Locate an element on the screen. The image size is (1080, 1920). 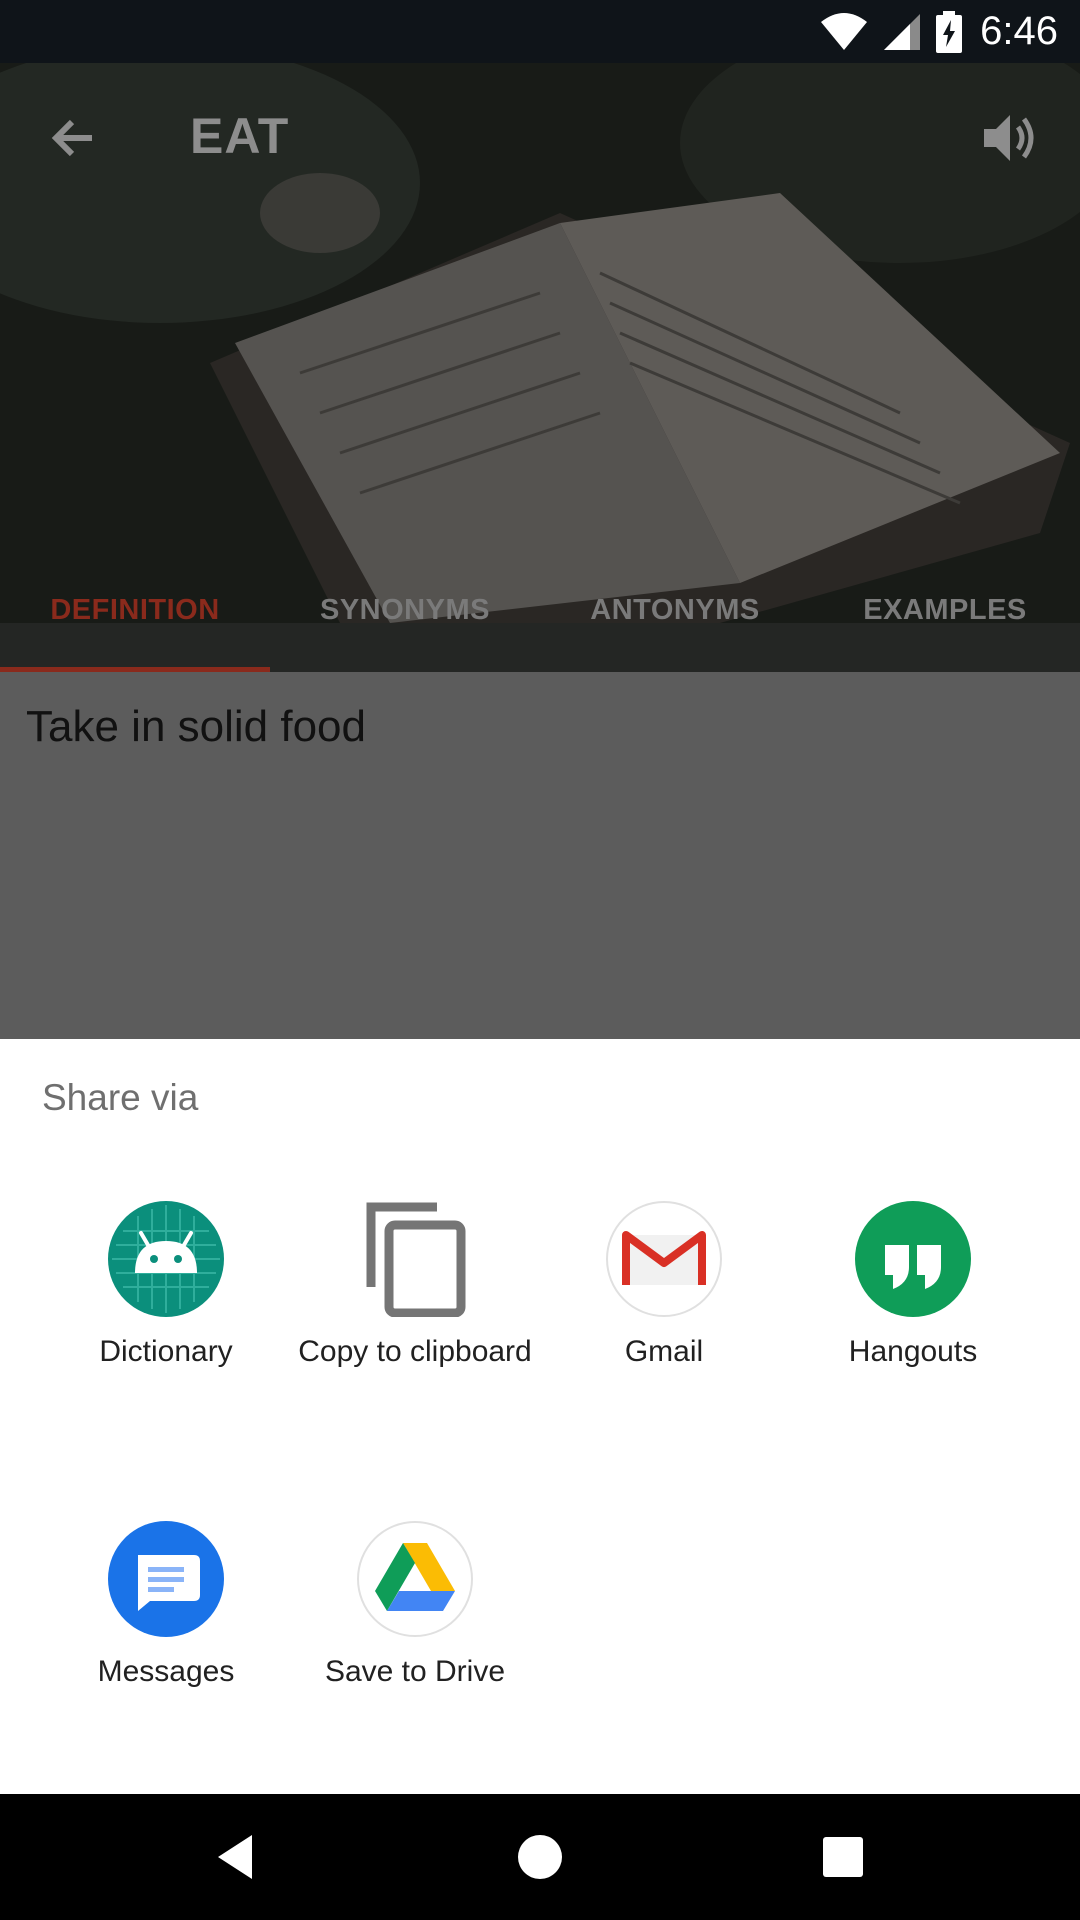
copy-icon is located at coordinates (416, 1259).